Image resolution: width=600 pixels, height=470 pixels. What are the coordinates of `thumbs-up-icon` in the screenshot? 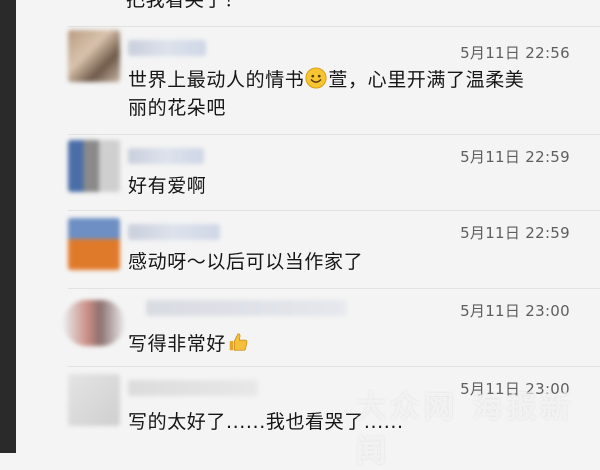 It's located at (238, 342).